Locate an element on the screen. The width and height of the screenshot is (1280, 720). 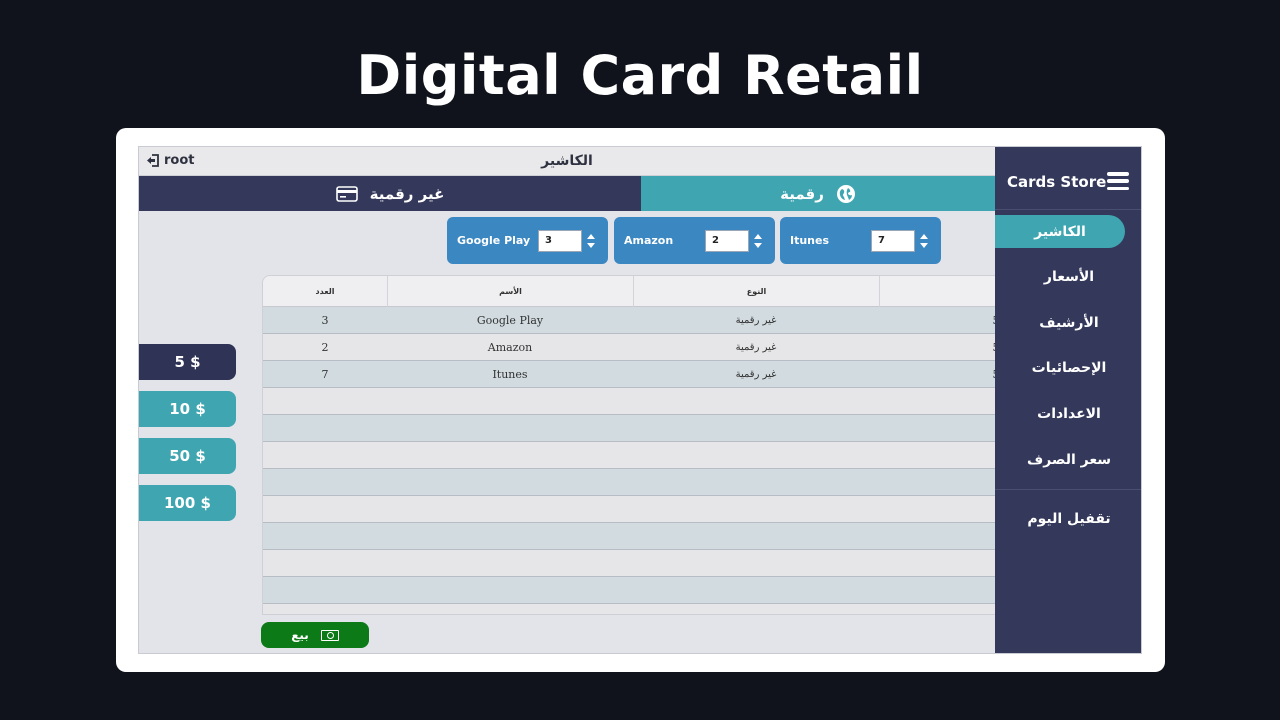
header-count: العدد is located at coordinates (325, 291).